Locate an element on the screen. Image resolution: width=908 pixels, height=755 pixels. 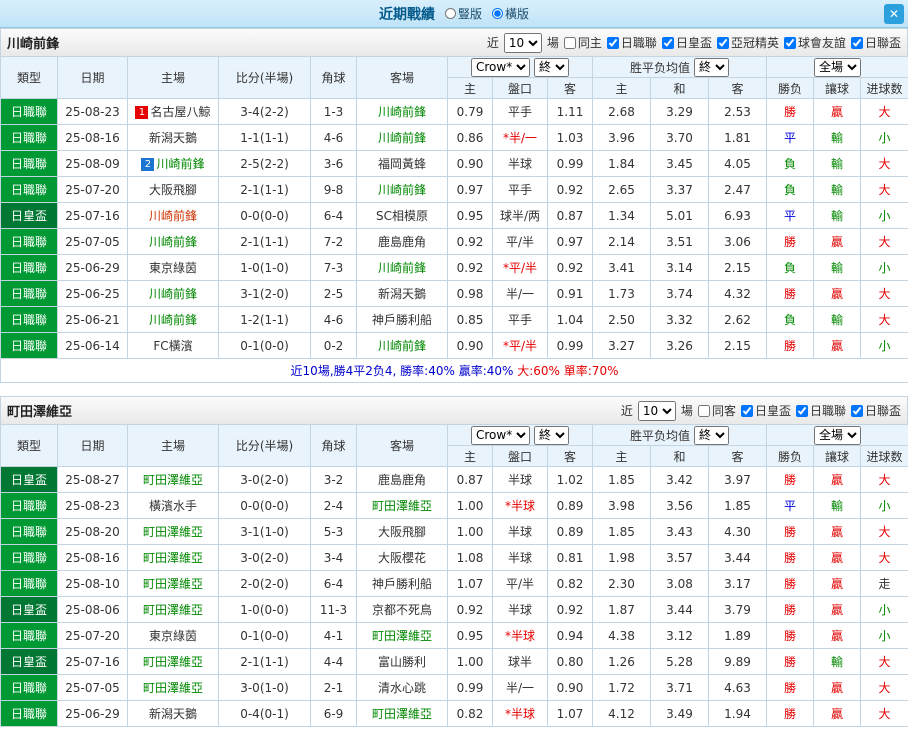
col-header: 類型 is located at coordinates (29, 445).